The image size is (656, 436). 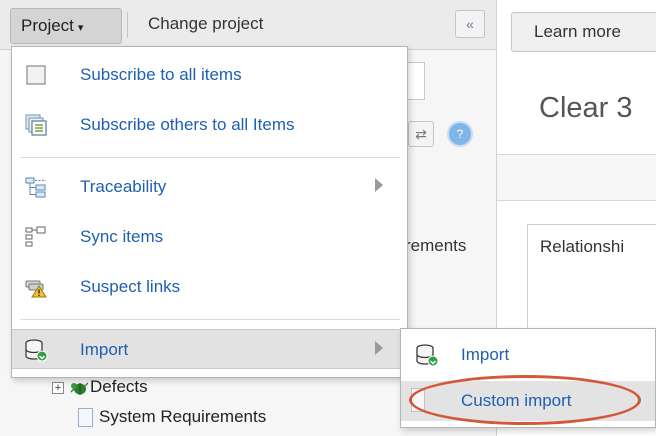 I want to click on requirements-fragment: rements, so click(x=436, y=245).